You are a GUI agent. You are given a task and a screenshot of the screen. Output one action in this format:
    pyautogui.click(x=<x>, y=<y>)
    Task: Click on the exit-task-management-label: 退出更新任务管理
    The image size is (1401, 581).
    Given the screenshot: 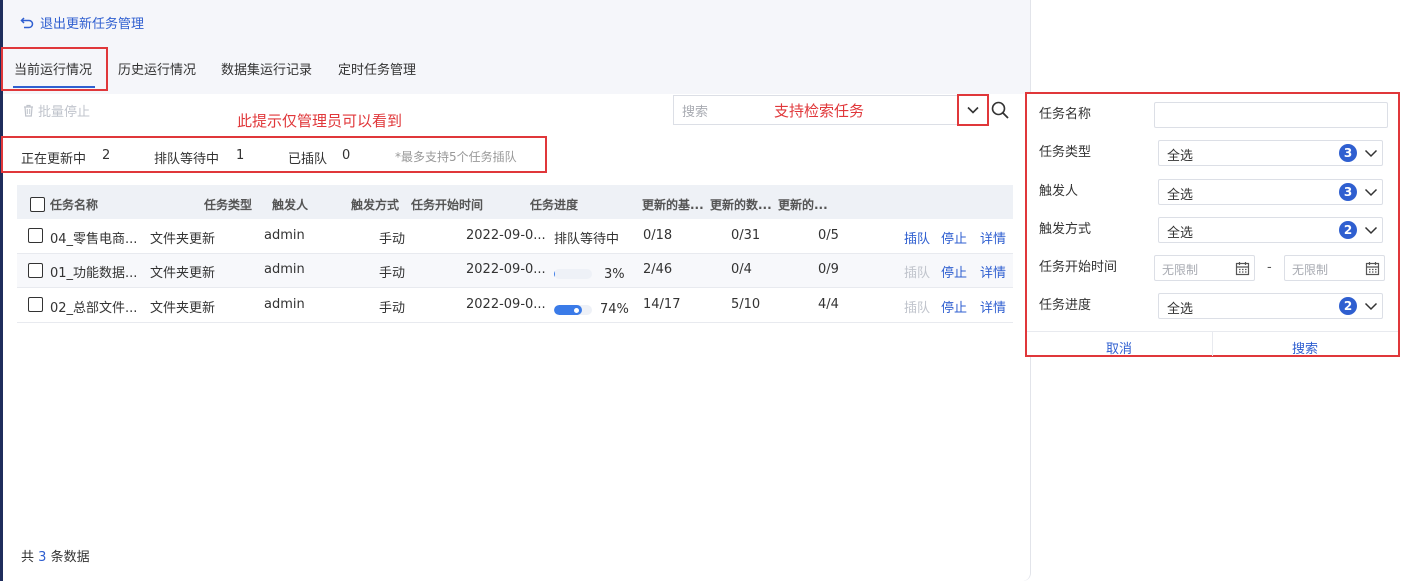 What is the action you would take?
    pyautogui.click(x=92, y=24)
    